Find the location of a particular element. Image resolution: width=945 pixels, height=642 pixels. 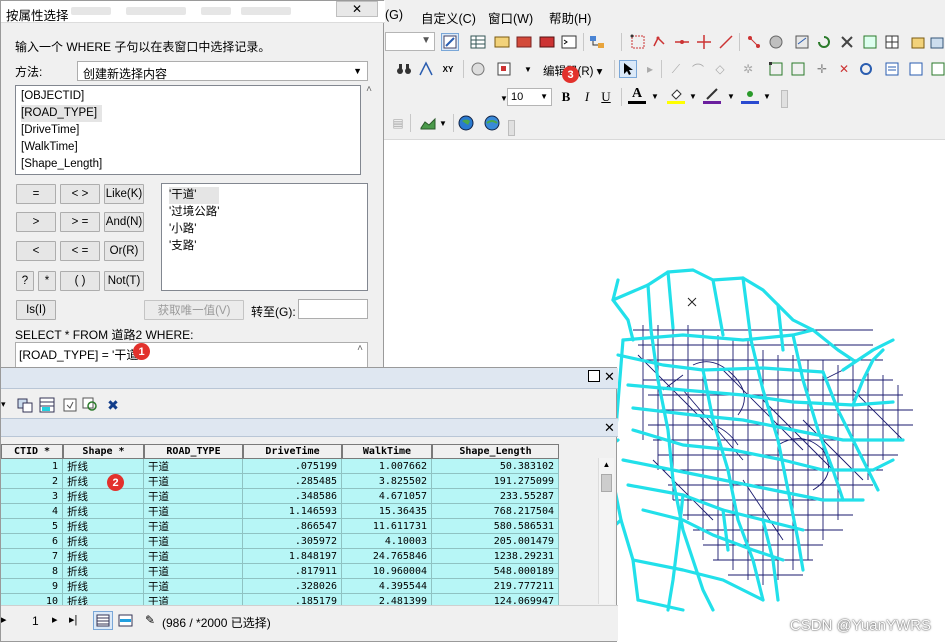

python-window-icon is located at coordinates (569, 42).